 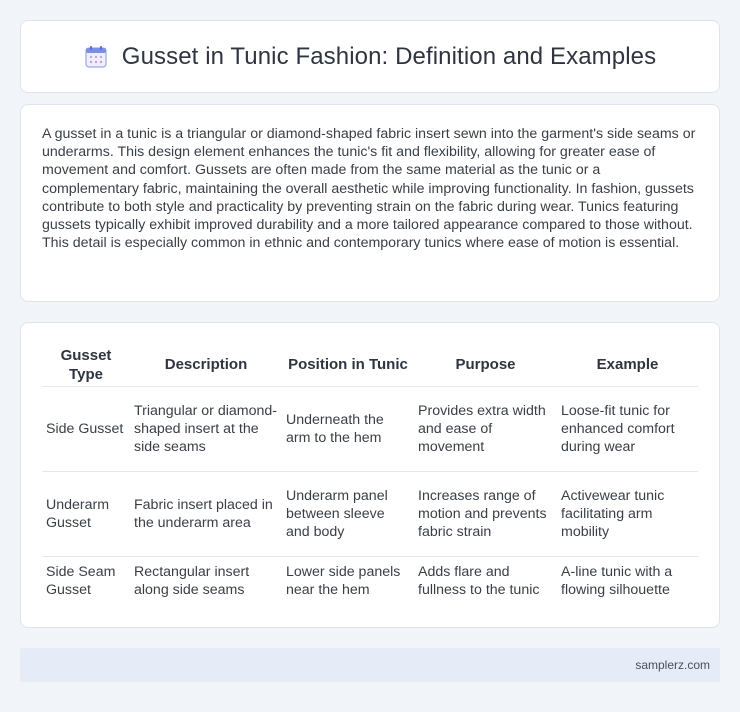 What do you see at coordinates (192, 581) in the screenshot?
I see `cell-description: Rectangular insert along side seams` at bounding box center [192, 581].